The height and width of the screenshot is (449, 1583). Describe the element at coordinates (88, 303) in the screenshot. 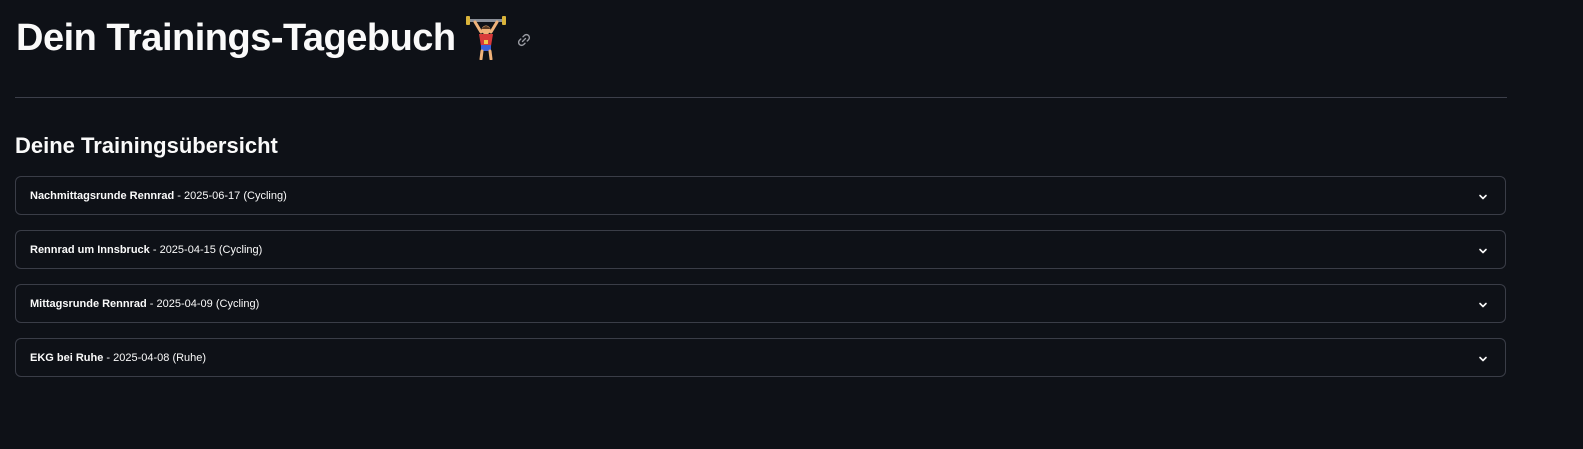

I see `training-name: Mittagsrunde Rennrad` at that location.